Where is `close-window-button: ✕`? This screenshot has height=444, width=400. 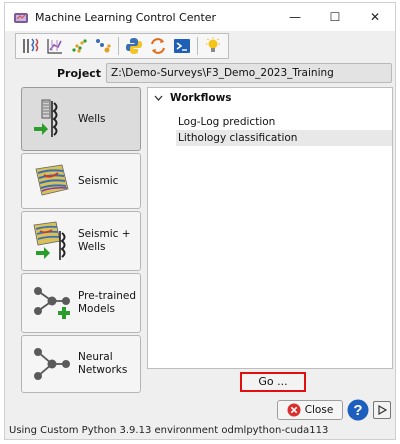 close-window-button: ✕ is located at coordinates (375, 17).